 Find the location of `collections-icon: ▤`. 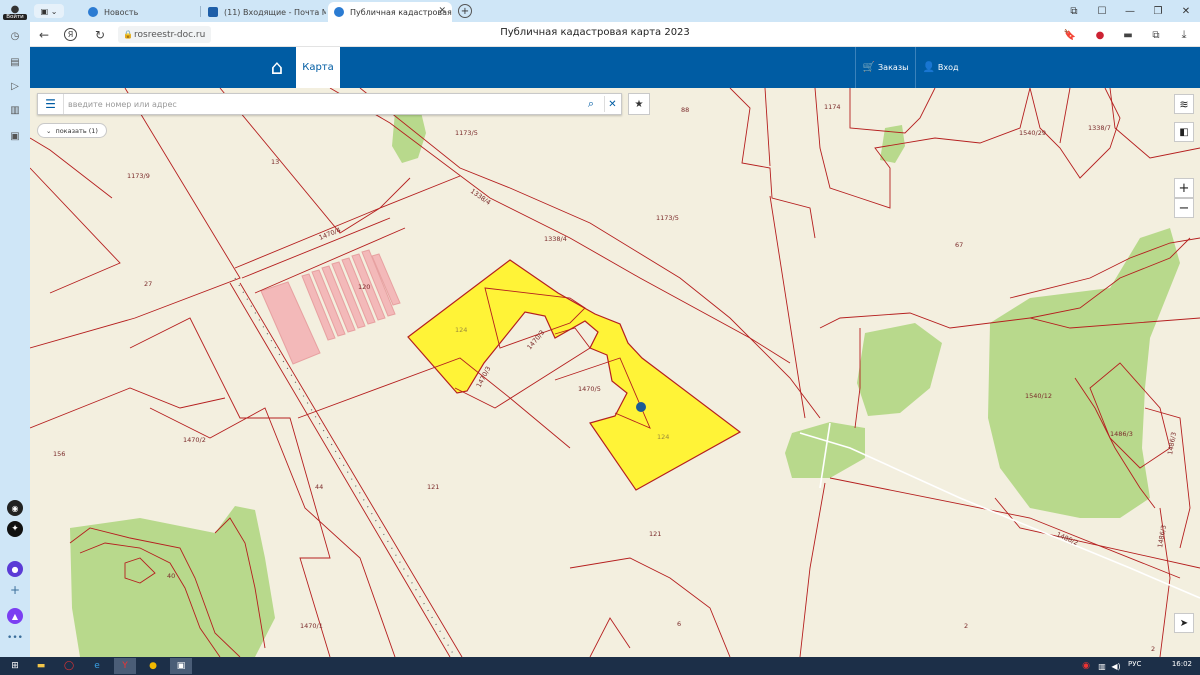

collections-icon: ▤ is located at coordinates (15, 62).